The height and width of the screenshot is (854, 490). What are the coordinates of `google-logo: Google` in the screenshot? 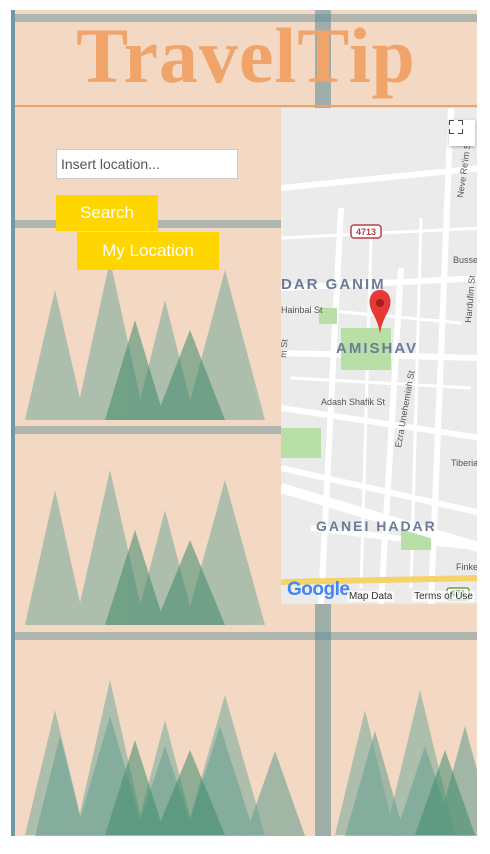 It's located at (318, 589).